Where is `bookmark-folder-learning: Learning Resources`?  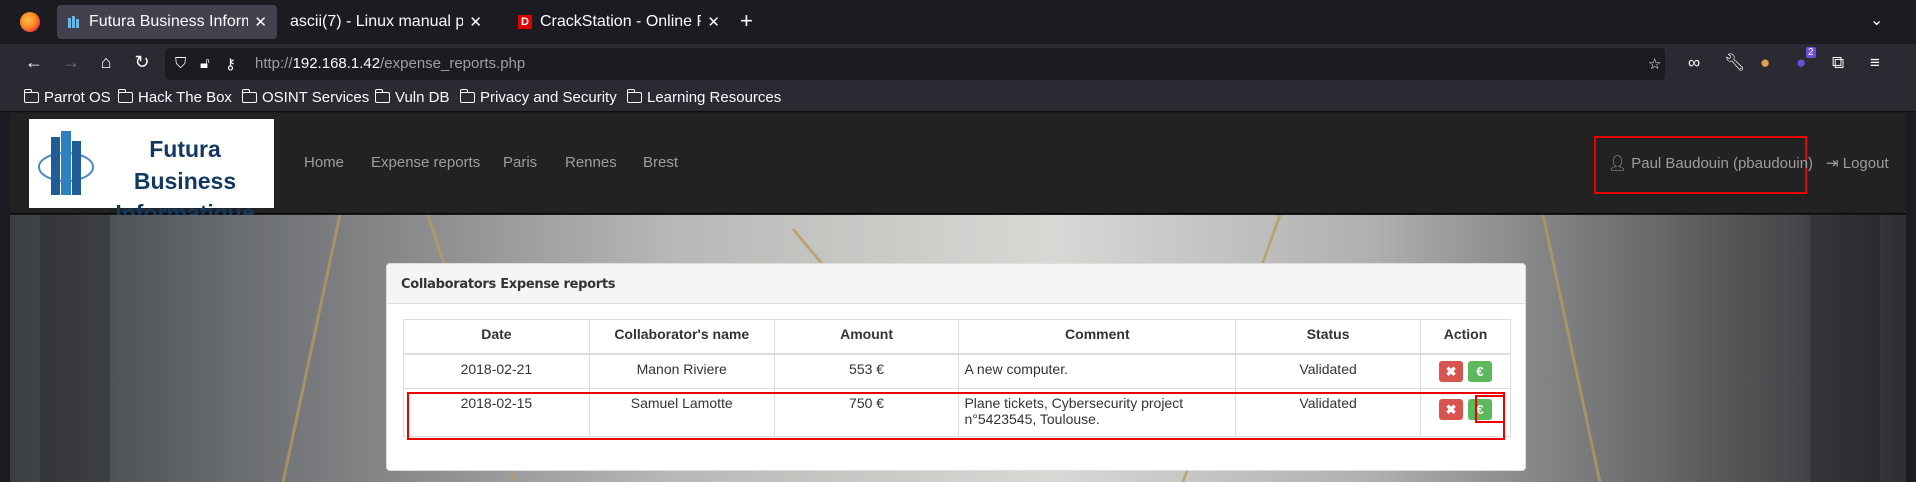 bookmark-folder-learning: Learning Resources is located at coordinates (703, 97).